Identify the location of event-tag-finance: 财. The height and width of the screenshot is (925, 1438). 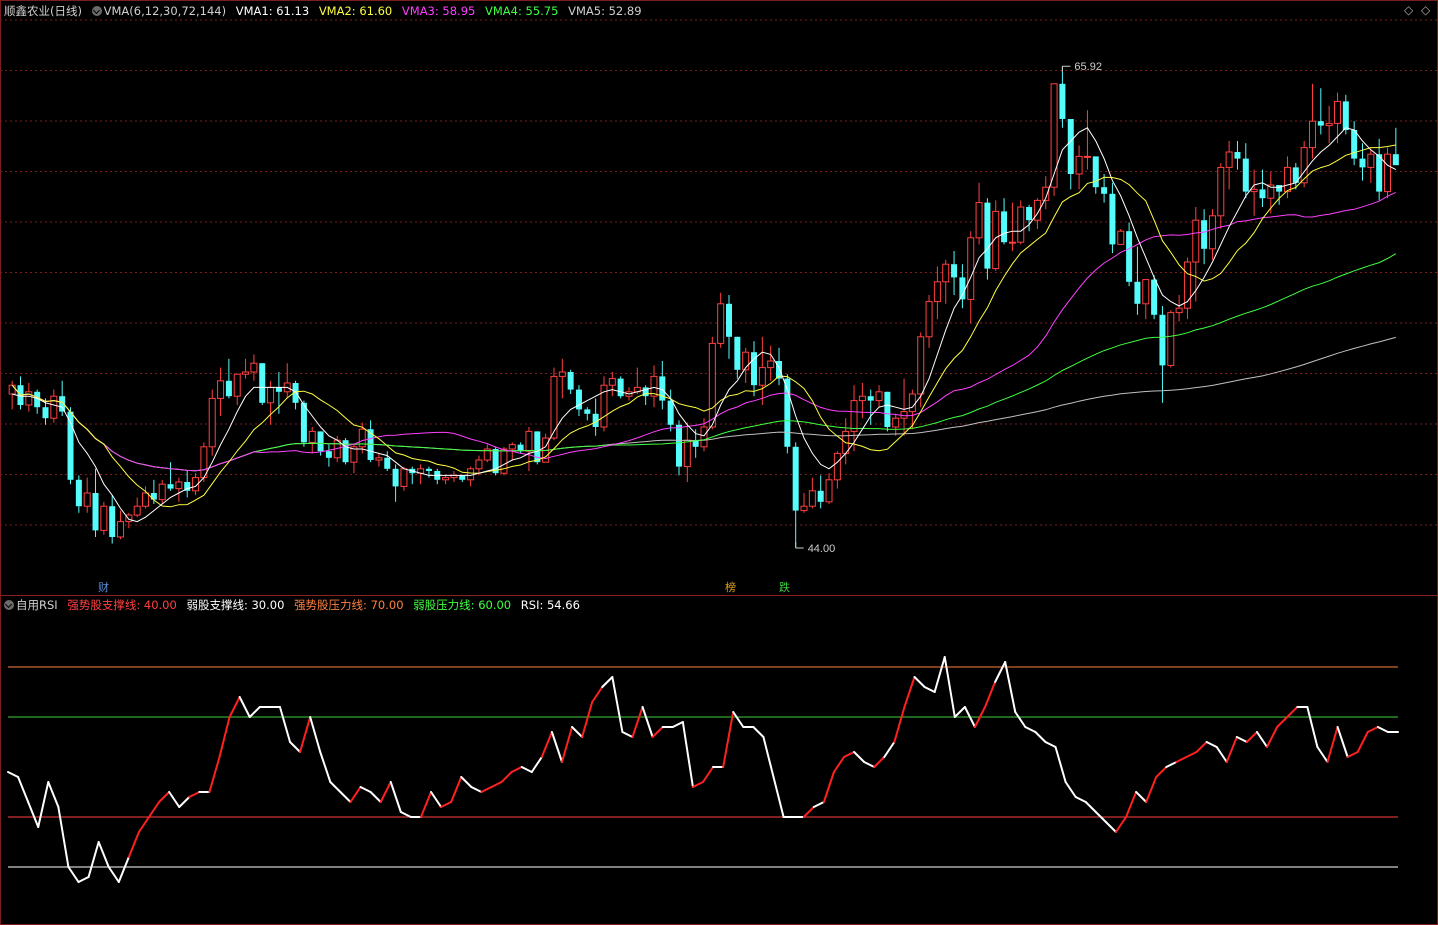
(103, 587).